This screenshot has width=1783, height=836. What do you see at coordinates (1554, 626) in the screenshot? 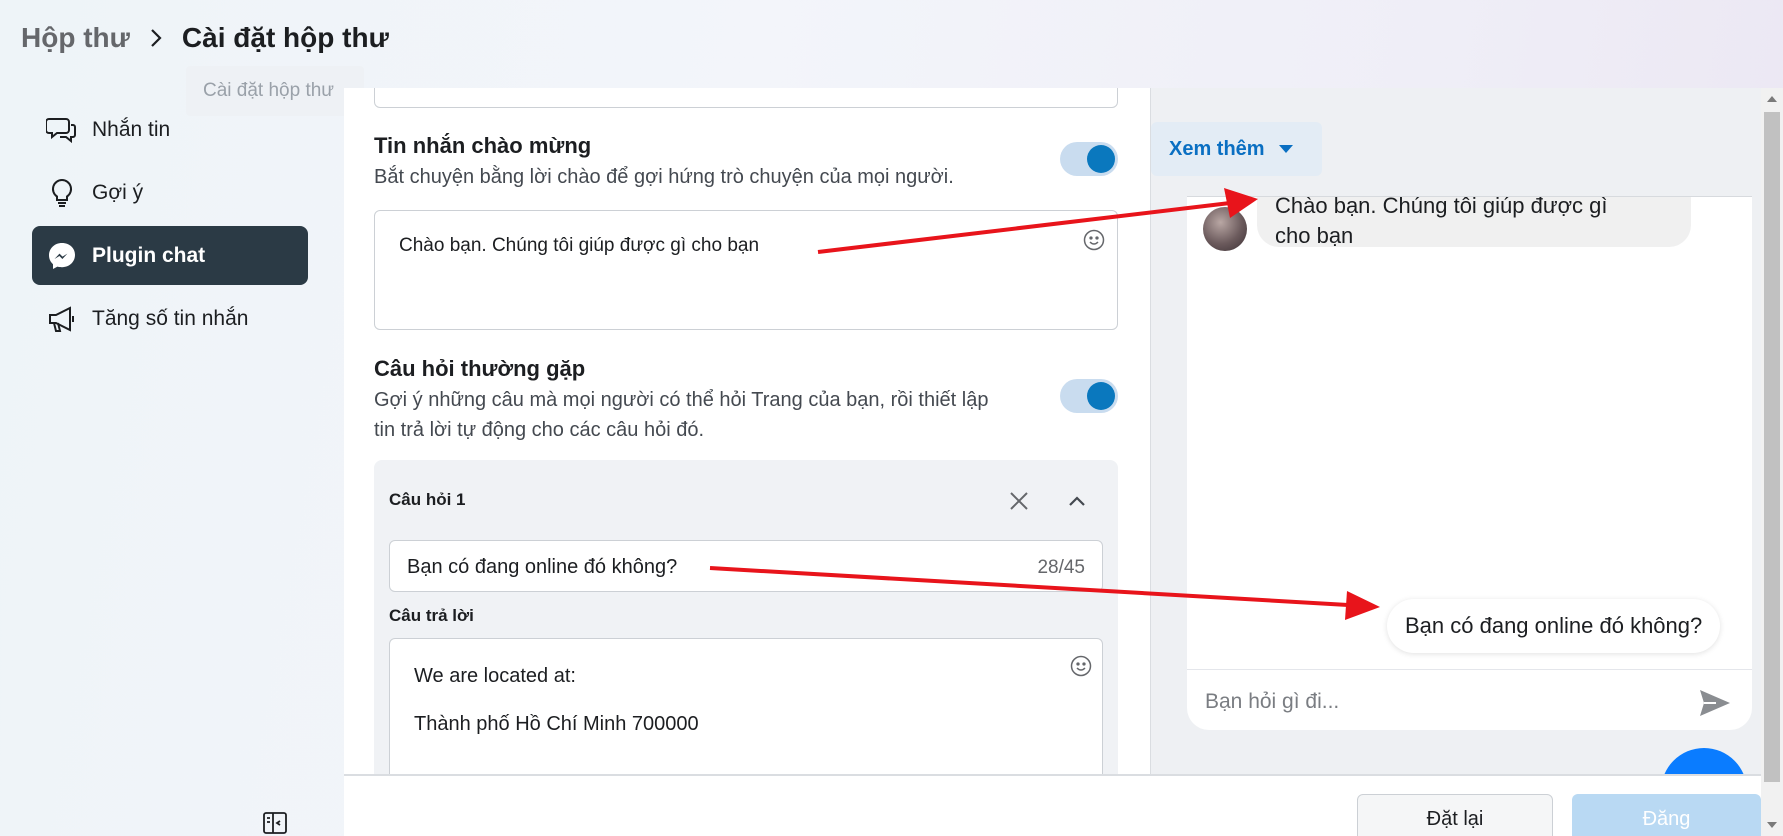
I see `faq-suggestion-bubble: Bạn có đang online đó không?` at bounding box center [1554, 626].